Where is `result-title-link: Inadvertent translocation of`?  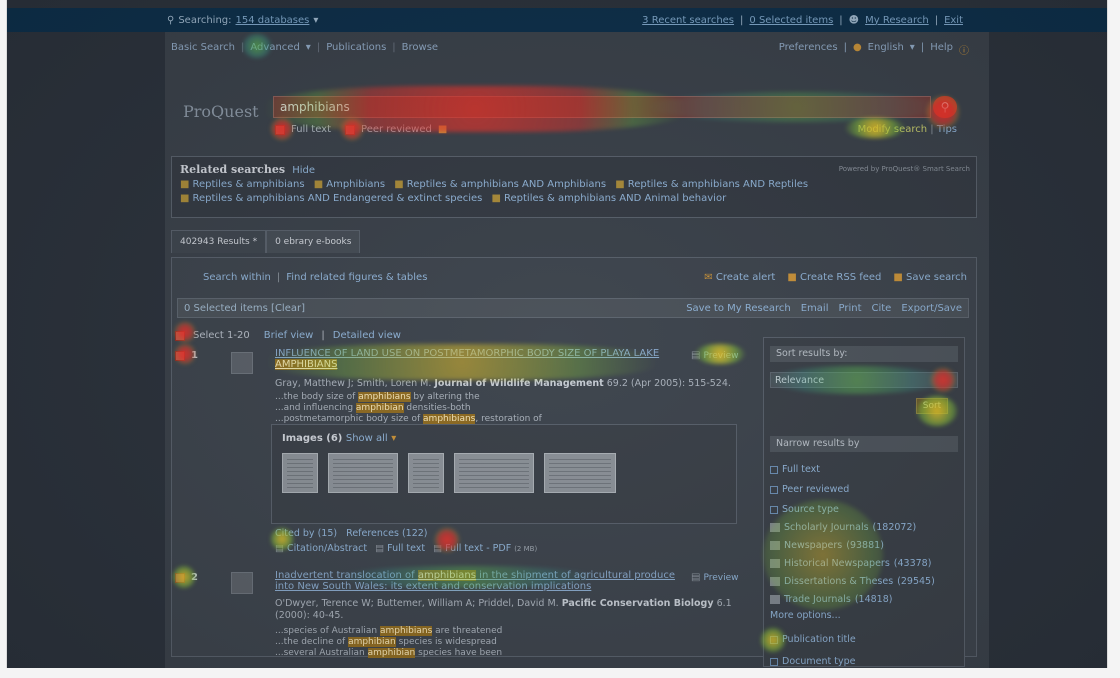 result-title-link: Inadvertent translocation of is located at coordinates (346, 575).